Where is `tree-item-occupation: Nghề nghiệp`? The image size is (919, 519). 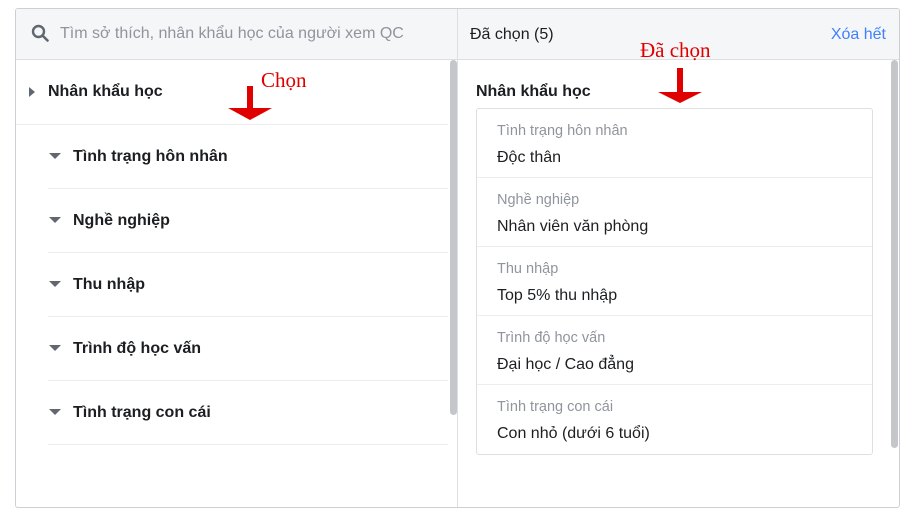 tree-item-occupation: Nghề nghiệp is located at coordinates (248, 221).